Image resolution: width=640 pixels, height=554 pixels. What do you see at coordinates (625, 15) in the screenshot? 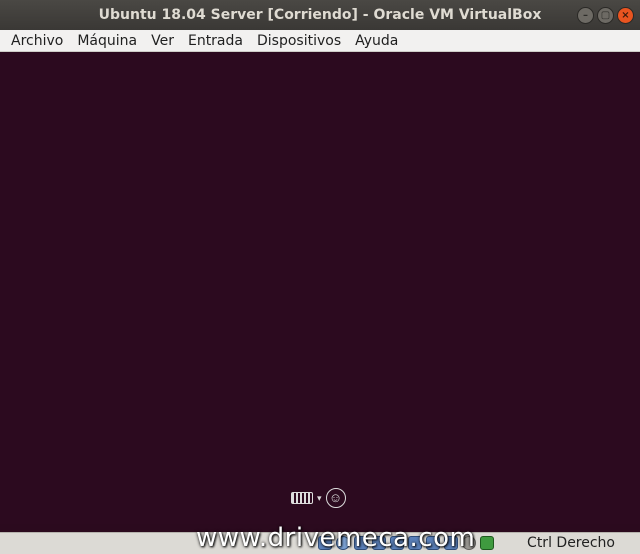
I see `close-button: ×` at bounding box center [625, 15].